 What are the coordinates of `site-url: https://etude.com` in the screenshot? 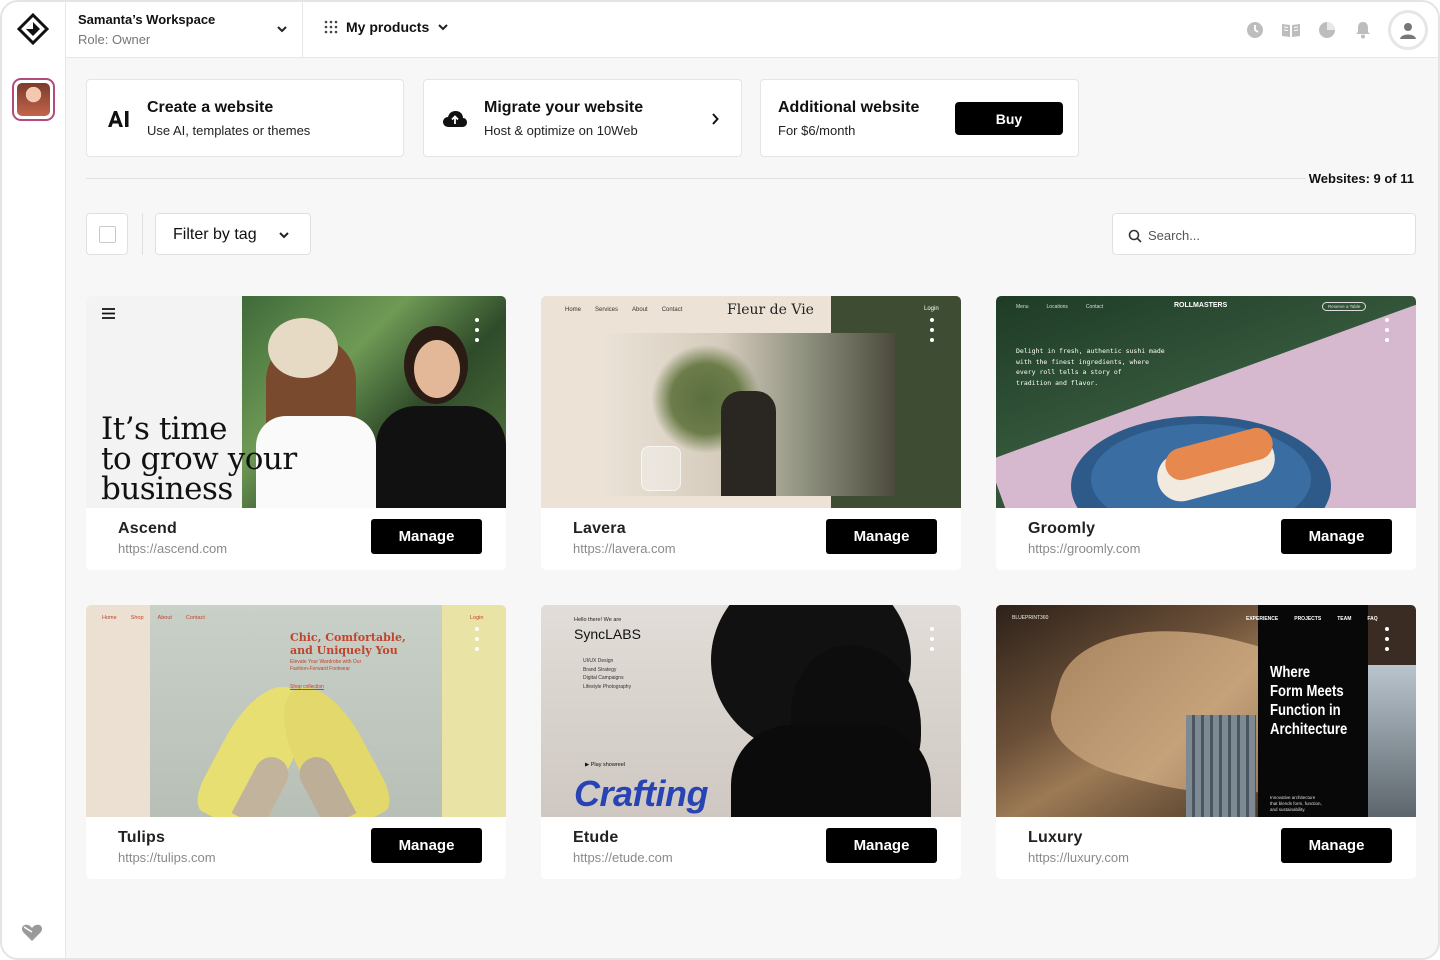 It's located at (623, 857).